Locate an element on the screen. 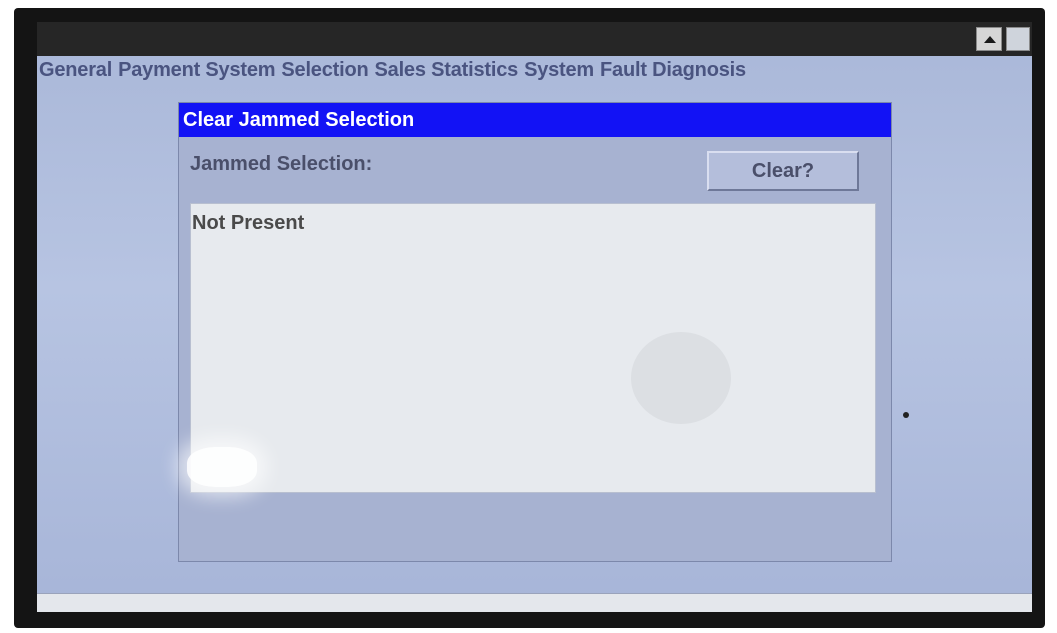  clear-button: Clear? is located at coordinates (783, 171).